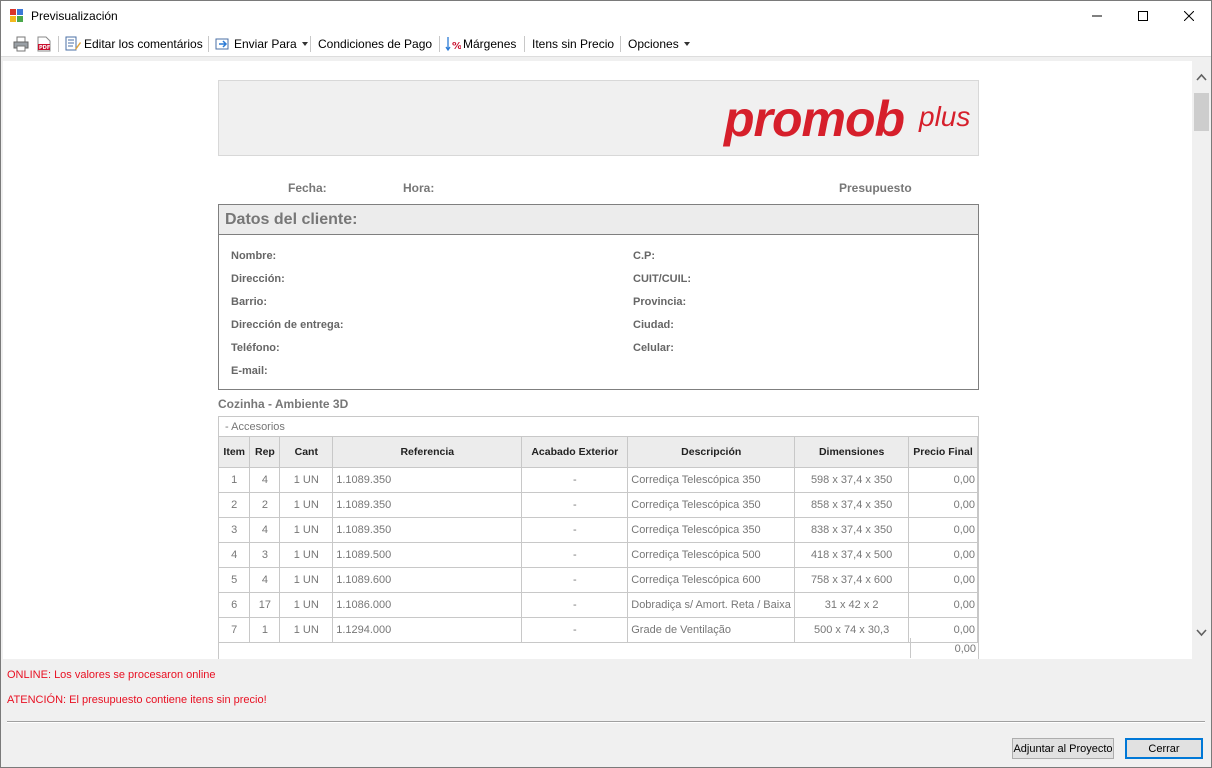 The height and width of the screenshot is (768, 1212). Describe the element at coordinates (1063, 748) in the screenshot. I see `attach-to-project-button: Adjuntar al Proyecto` at that location.